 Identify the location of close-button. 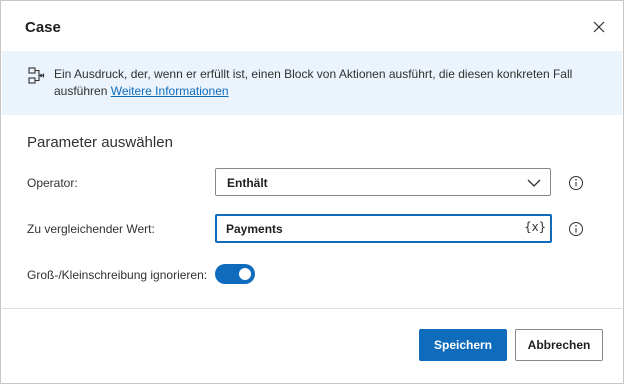
(599, 27).